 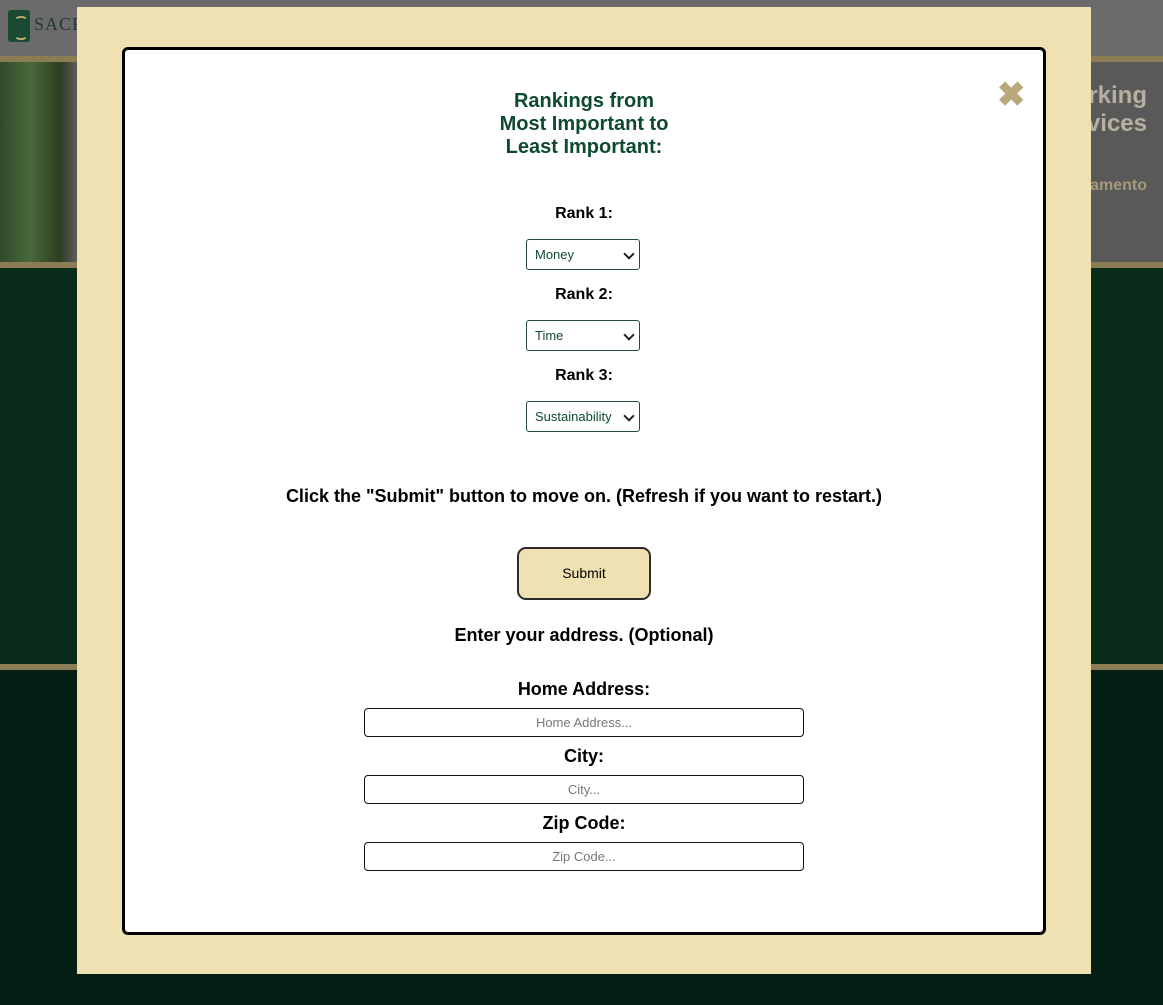 What do you see at coordinates (19, 26) in the screenshot?
I see `logo-icon` at bounding box center [19, 26].